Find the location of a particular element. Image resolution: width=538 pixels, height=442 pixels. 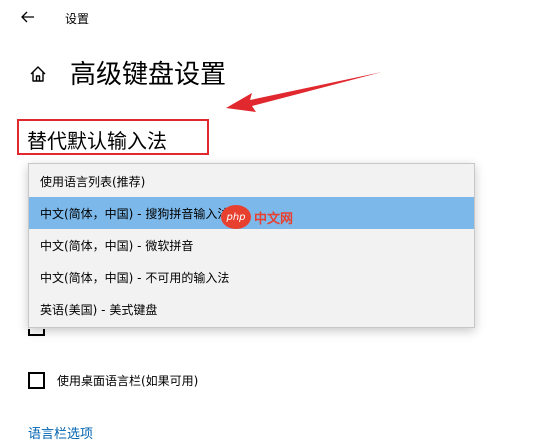

back-arrow-icon is located at coordinates (27, 17).